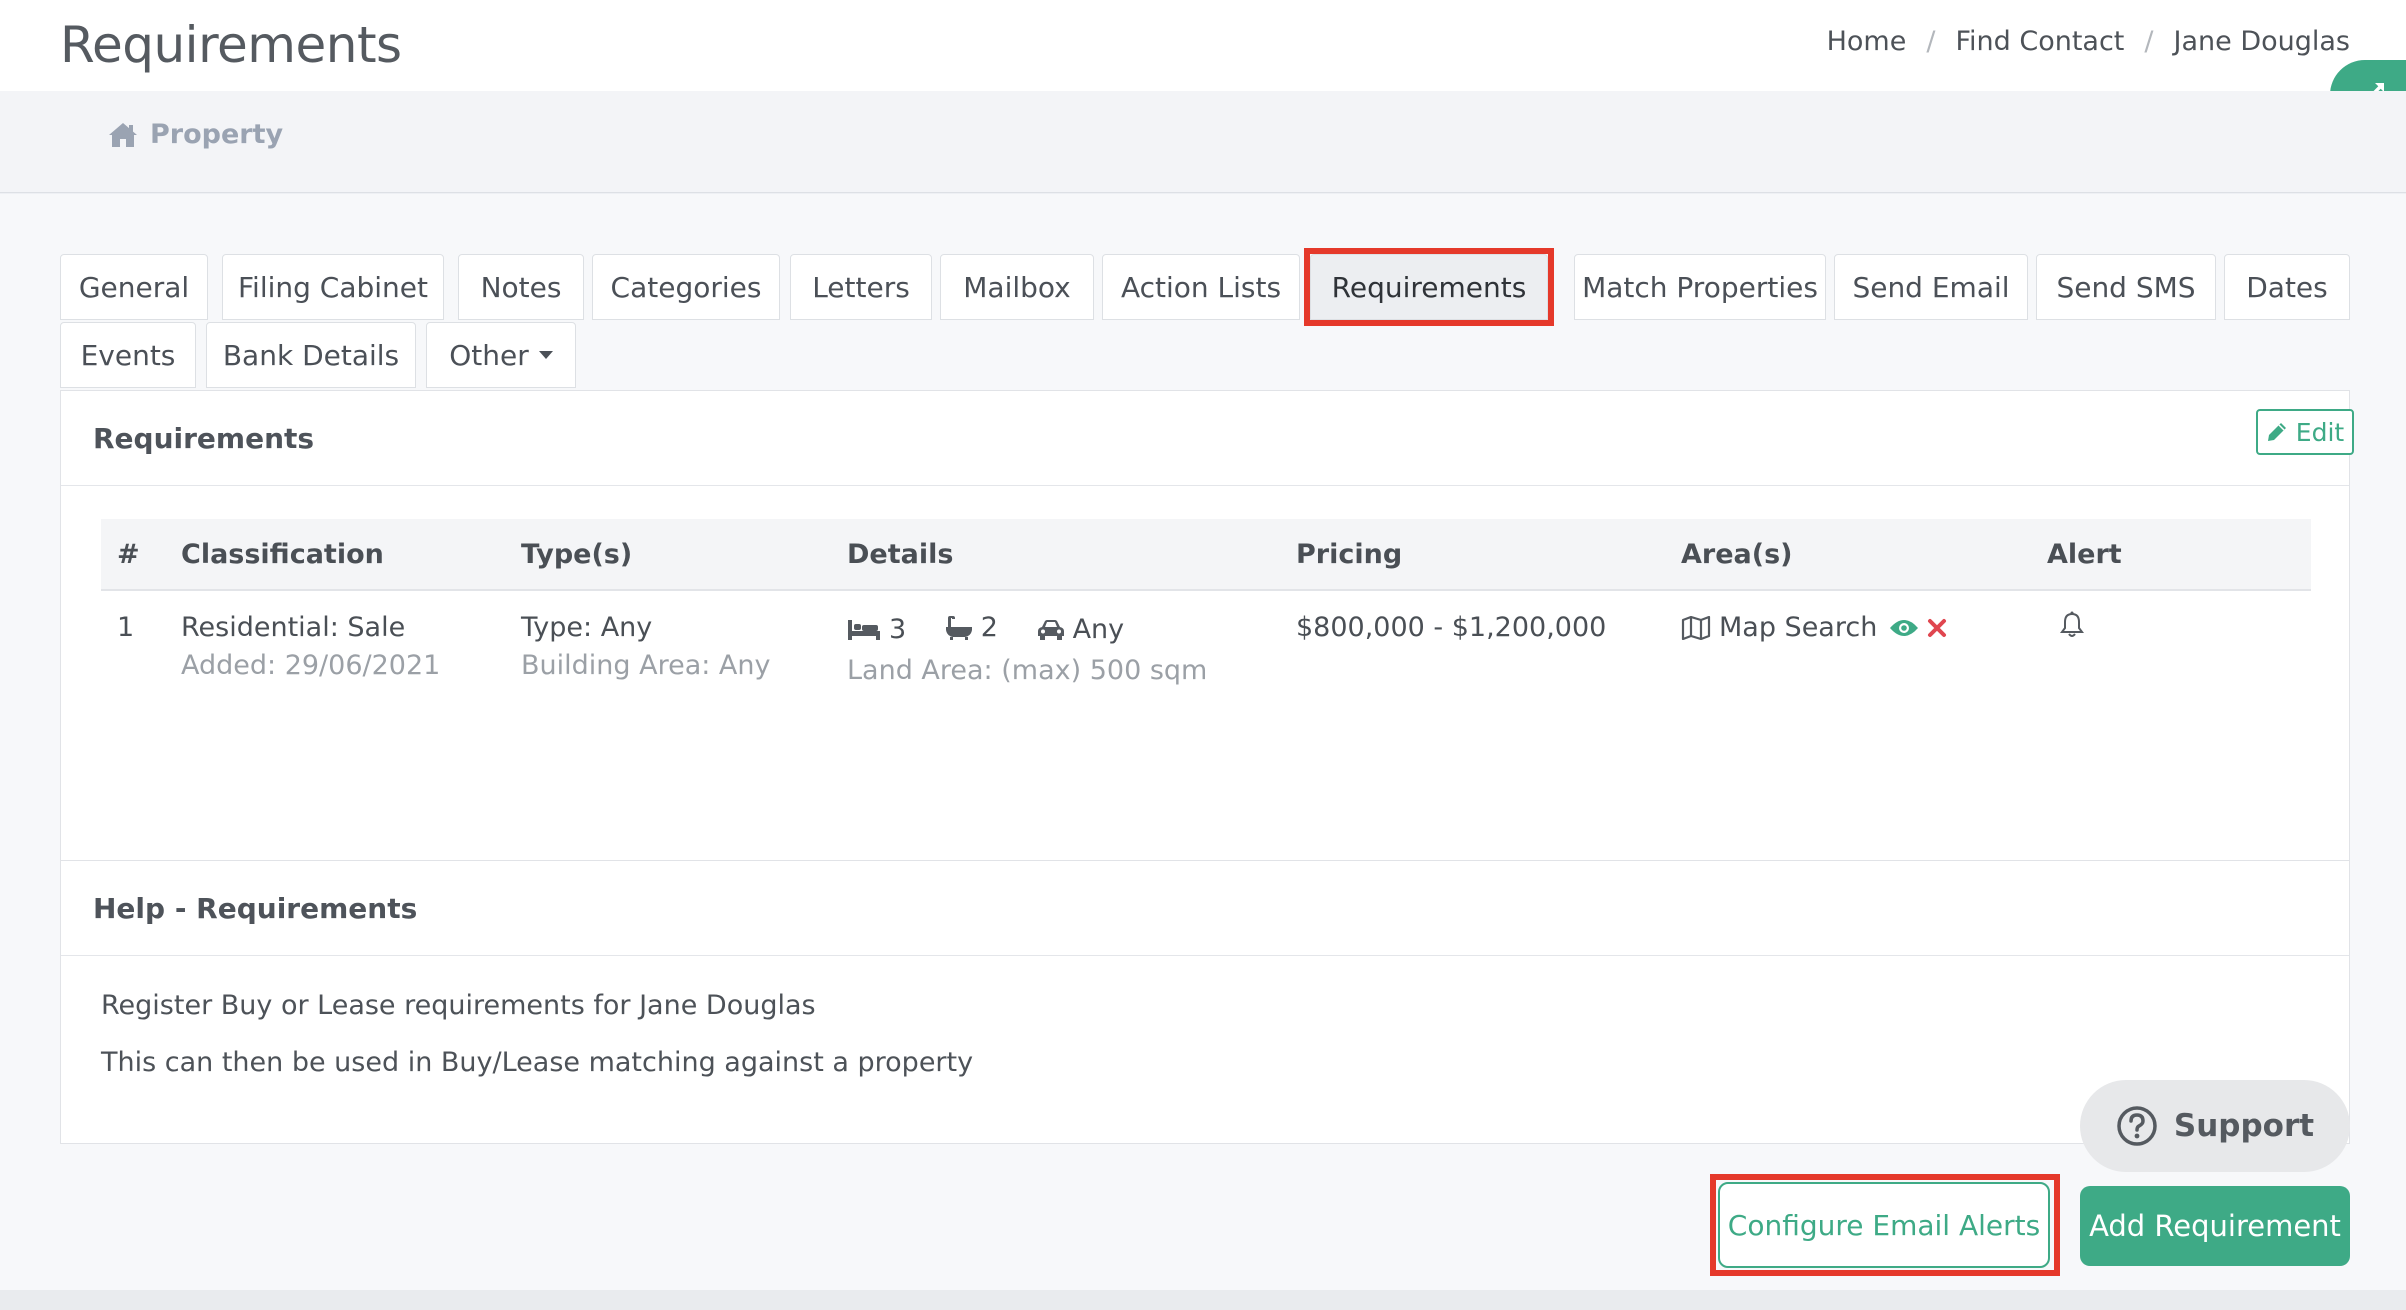 This screenshot has width=2406, height=1310. I want to click on tab-general: General, so click(134, 287).